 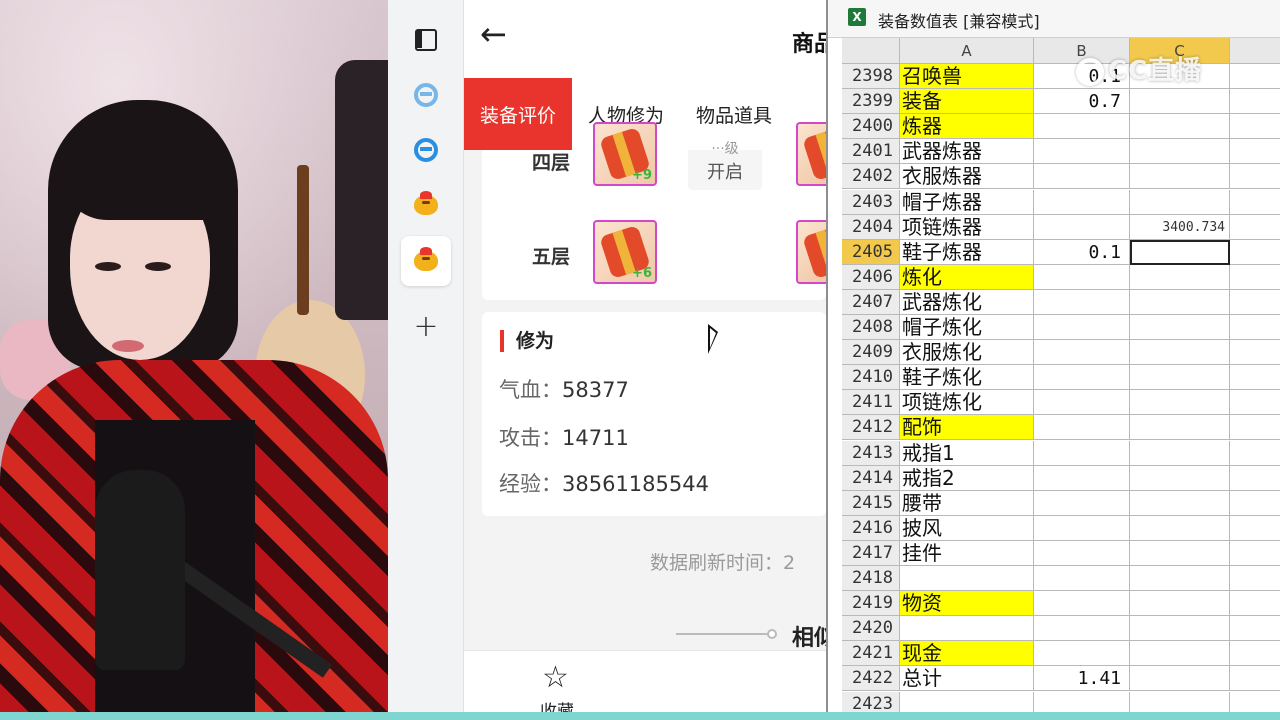 I want to click on row-number: 2420, so click(x=871, y=629).